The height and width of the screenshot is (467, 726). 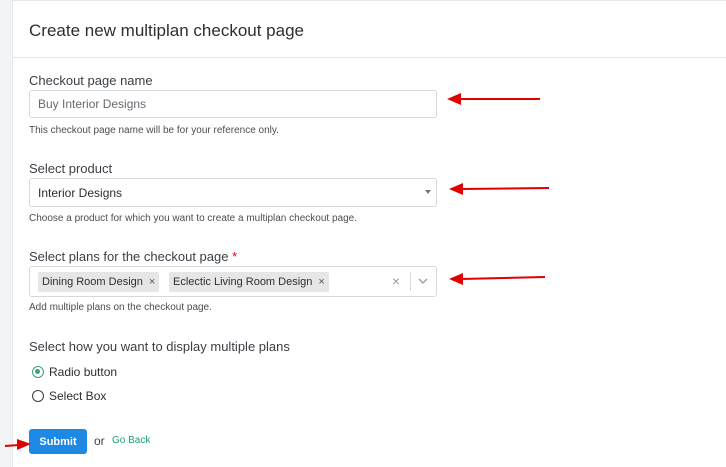 I want to click on select-plans-label-text: Select plans for the checkout page, so click(x=129, y=256).